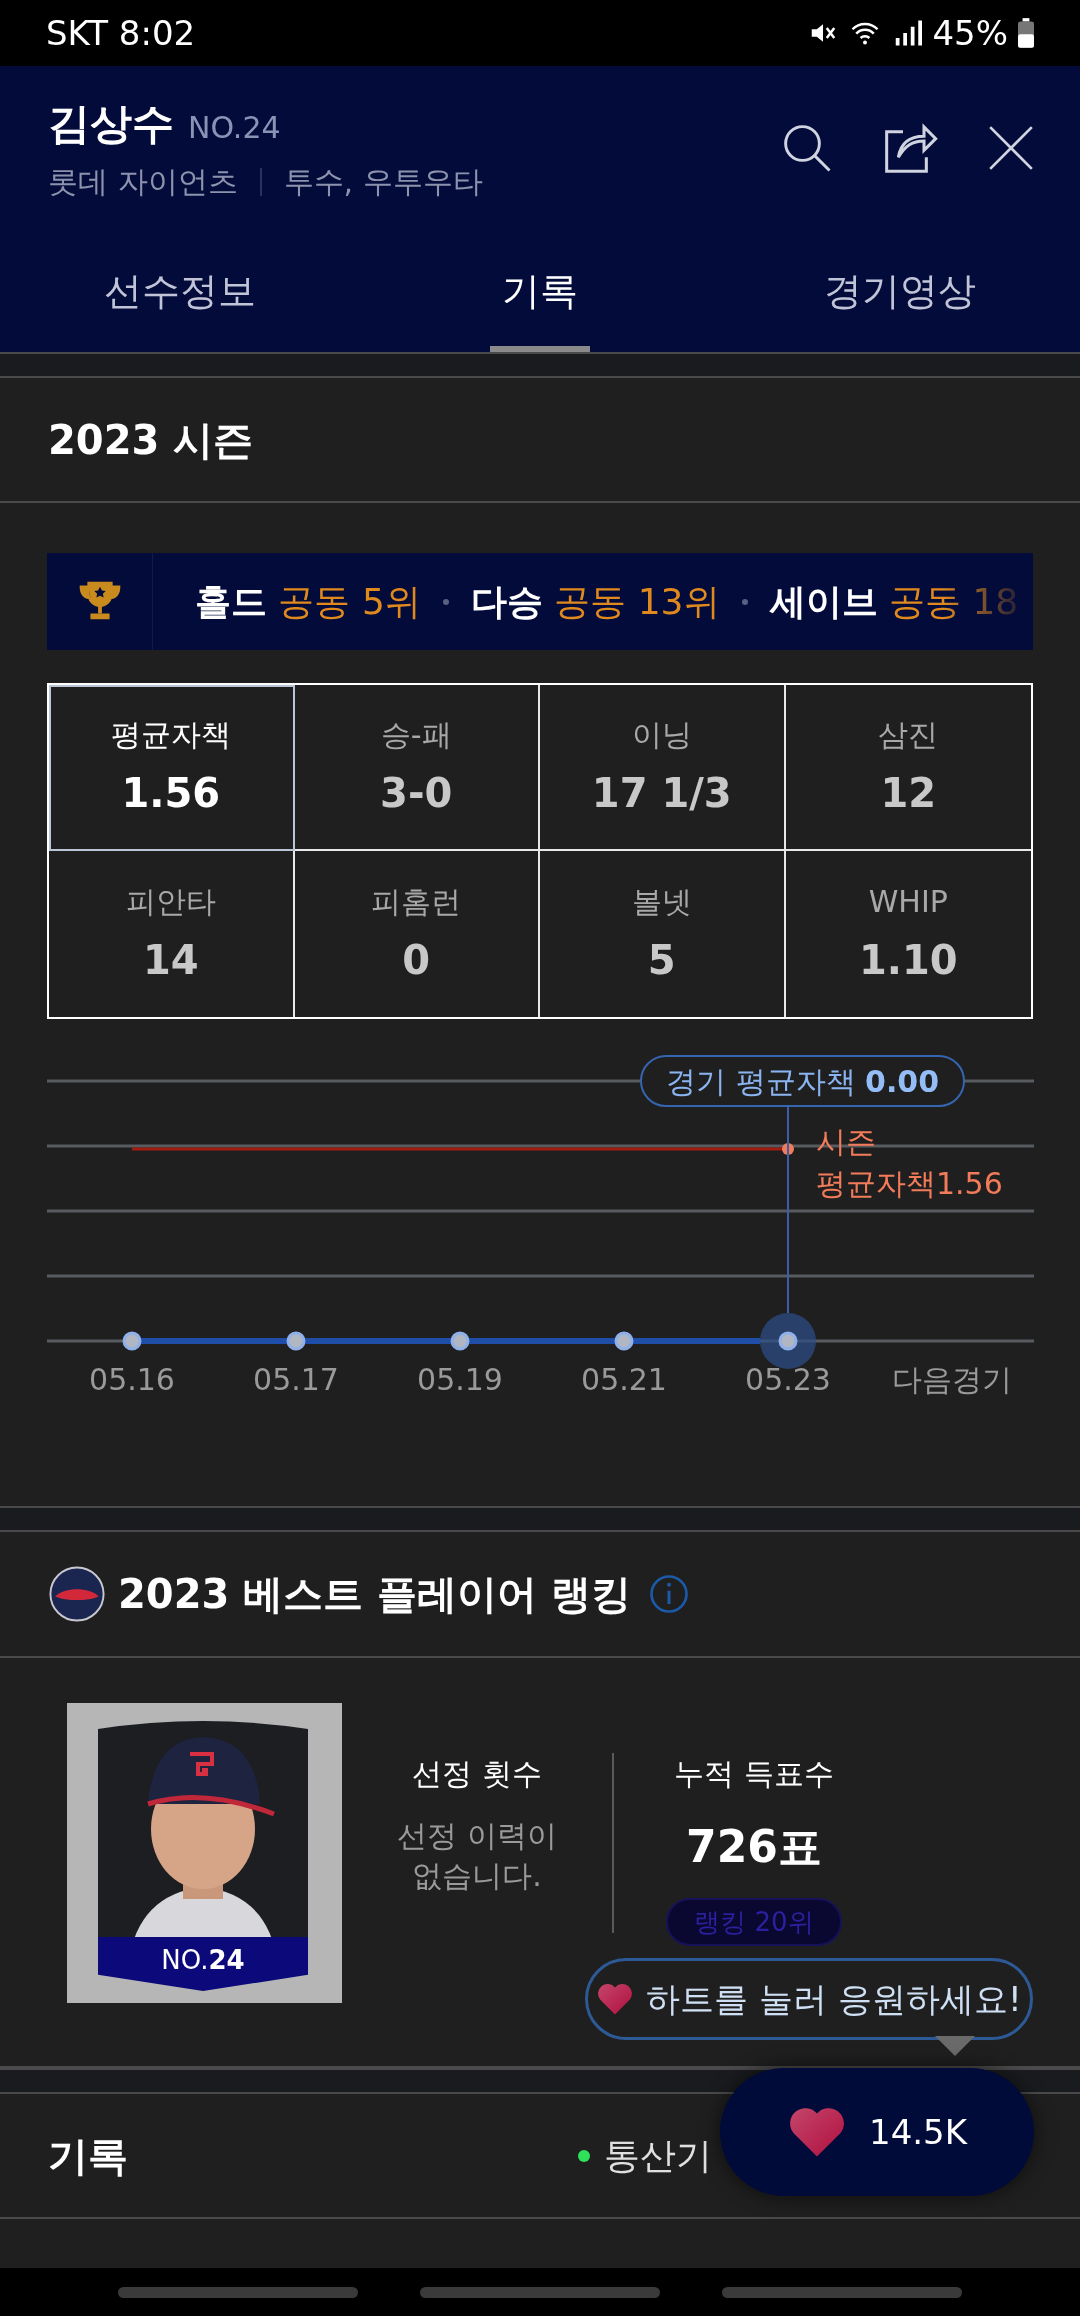 The height and width of the screenshot is (2316, 1080). I want to click on stat-cell: 피홈런 0, so click(417, 934).